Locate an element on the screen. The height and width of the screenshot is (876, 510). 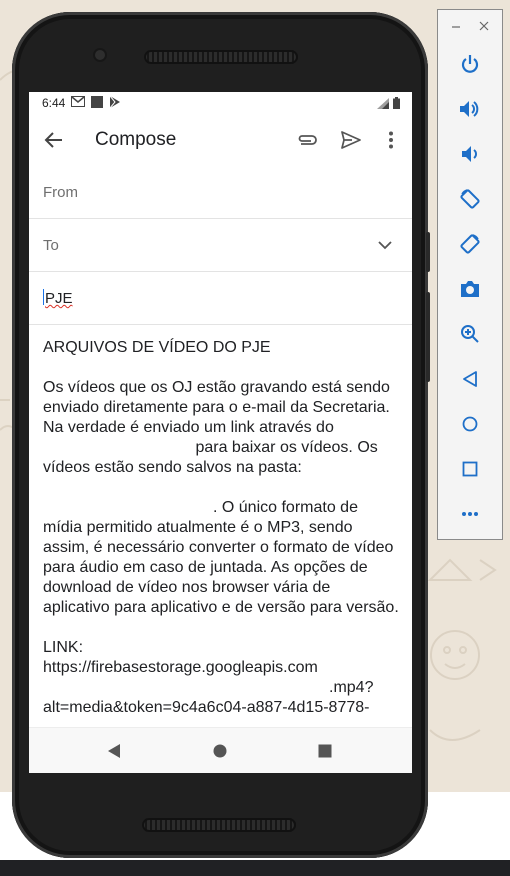
taskbar is located at coordinates (255, 868).